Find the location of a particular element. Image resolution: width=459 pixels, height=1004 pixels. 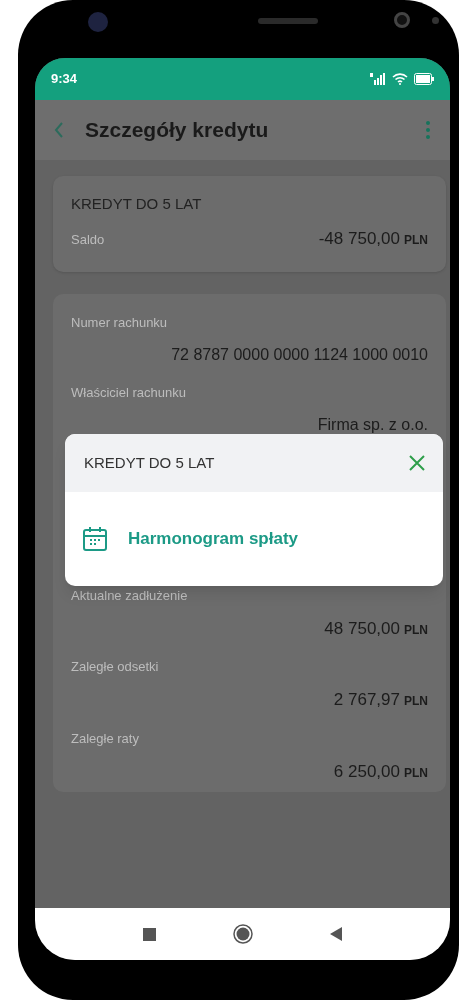

field-value: 72 8787 0000 0000 1124 1000 0010 is located at coordinates (299, 354).